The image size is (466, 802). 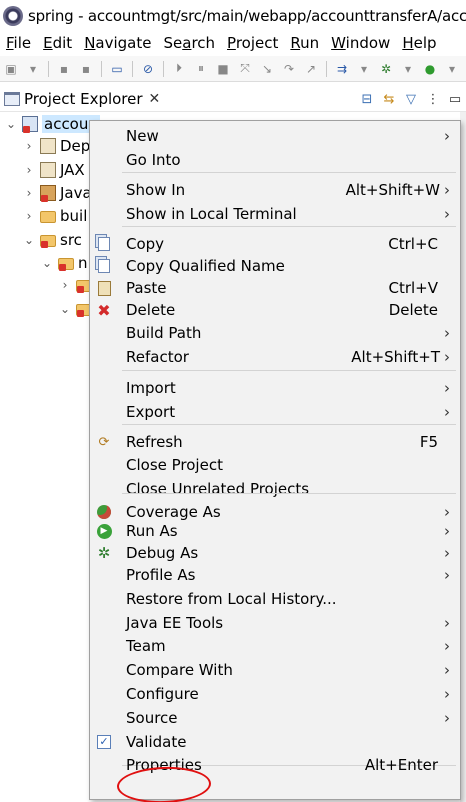 What do you see at coordinates (11, 69) in the screenshot?
I see `new-wizard-icon: ▣` at bounding box center [11, 69].